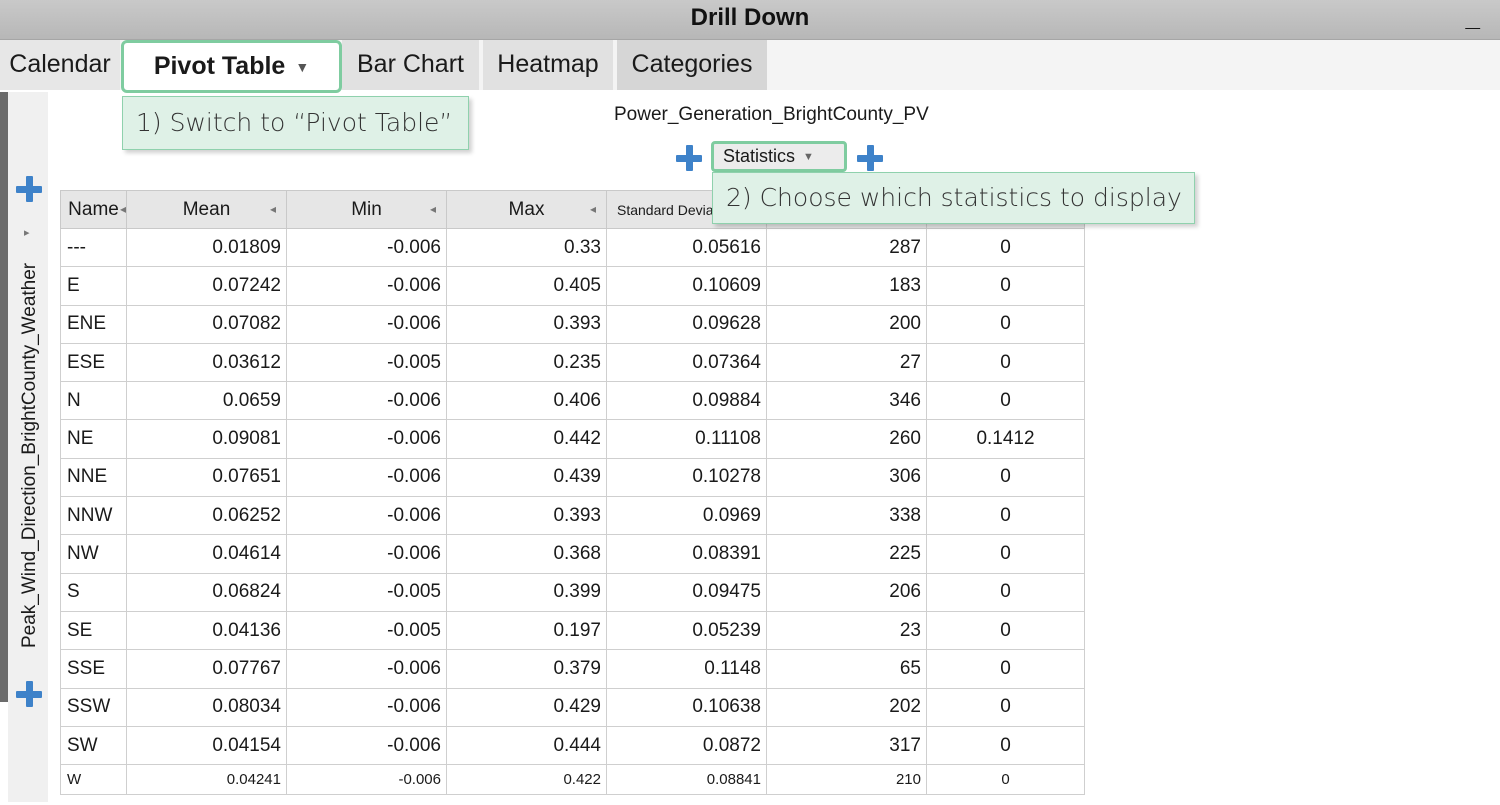 The height and width of the screenshot is (805, 1500). I want to click on row-name-cell: N, so click(93, 401).